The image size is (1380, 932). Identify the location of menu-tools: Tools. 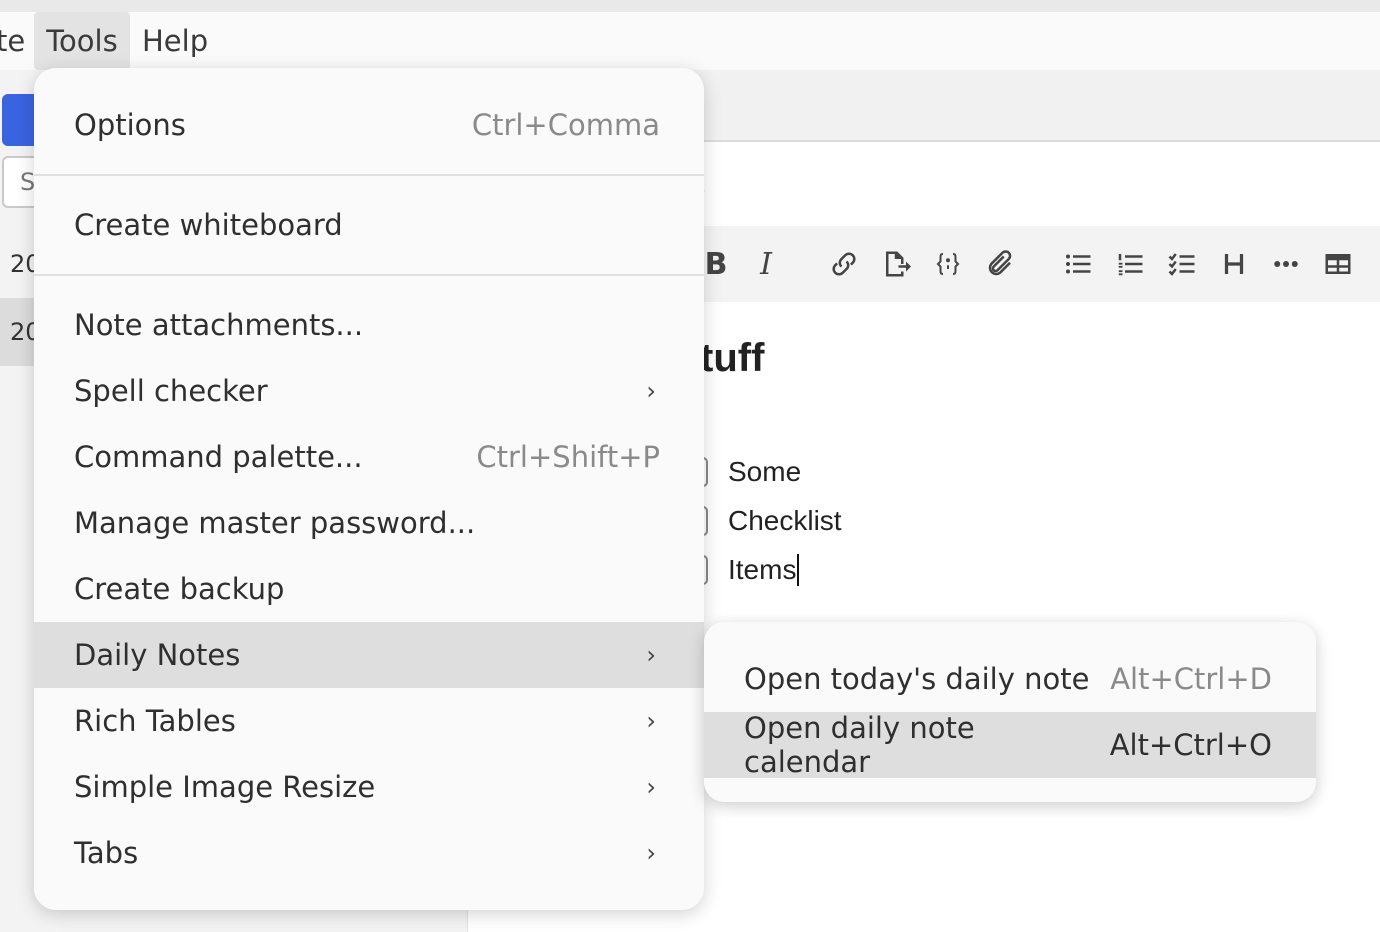
(82, 41).